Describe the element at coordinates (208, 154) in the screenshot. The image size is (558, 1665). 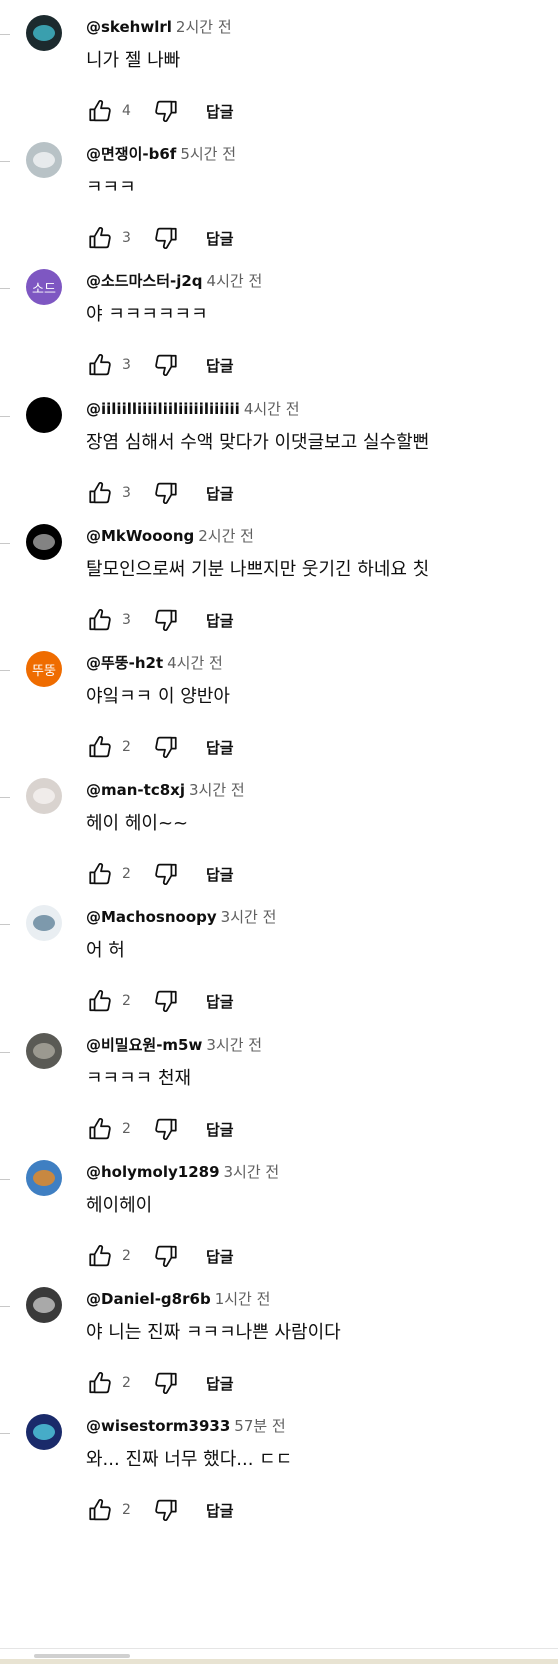
I see `timestamp: 5시간 전` at that location.